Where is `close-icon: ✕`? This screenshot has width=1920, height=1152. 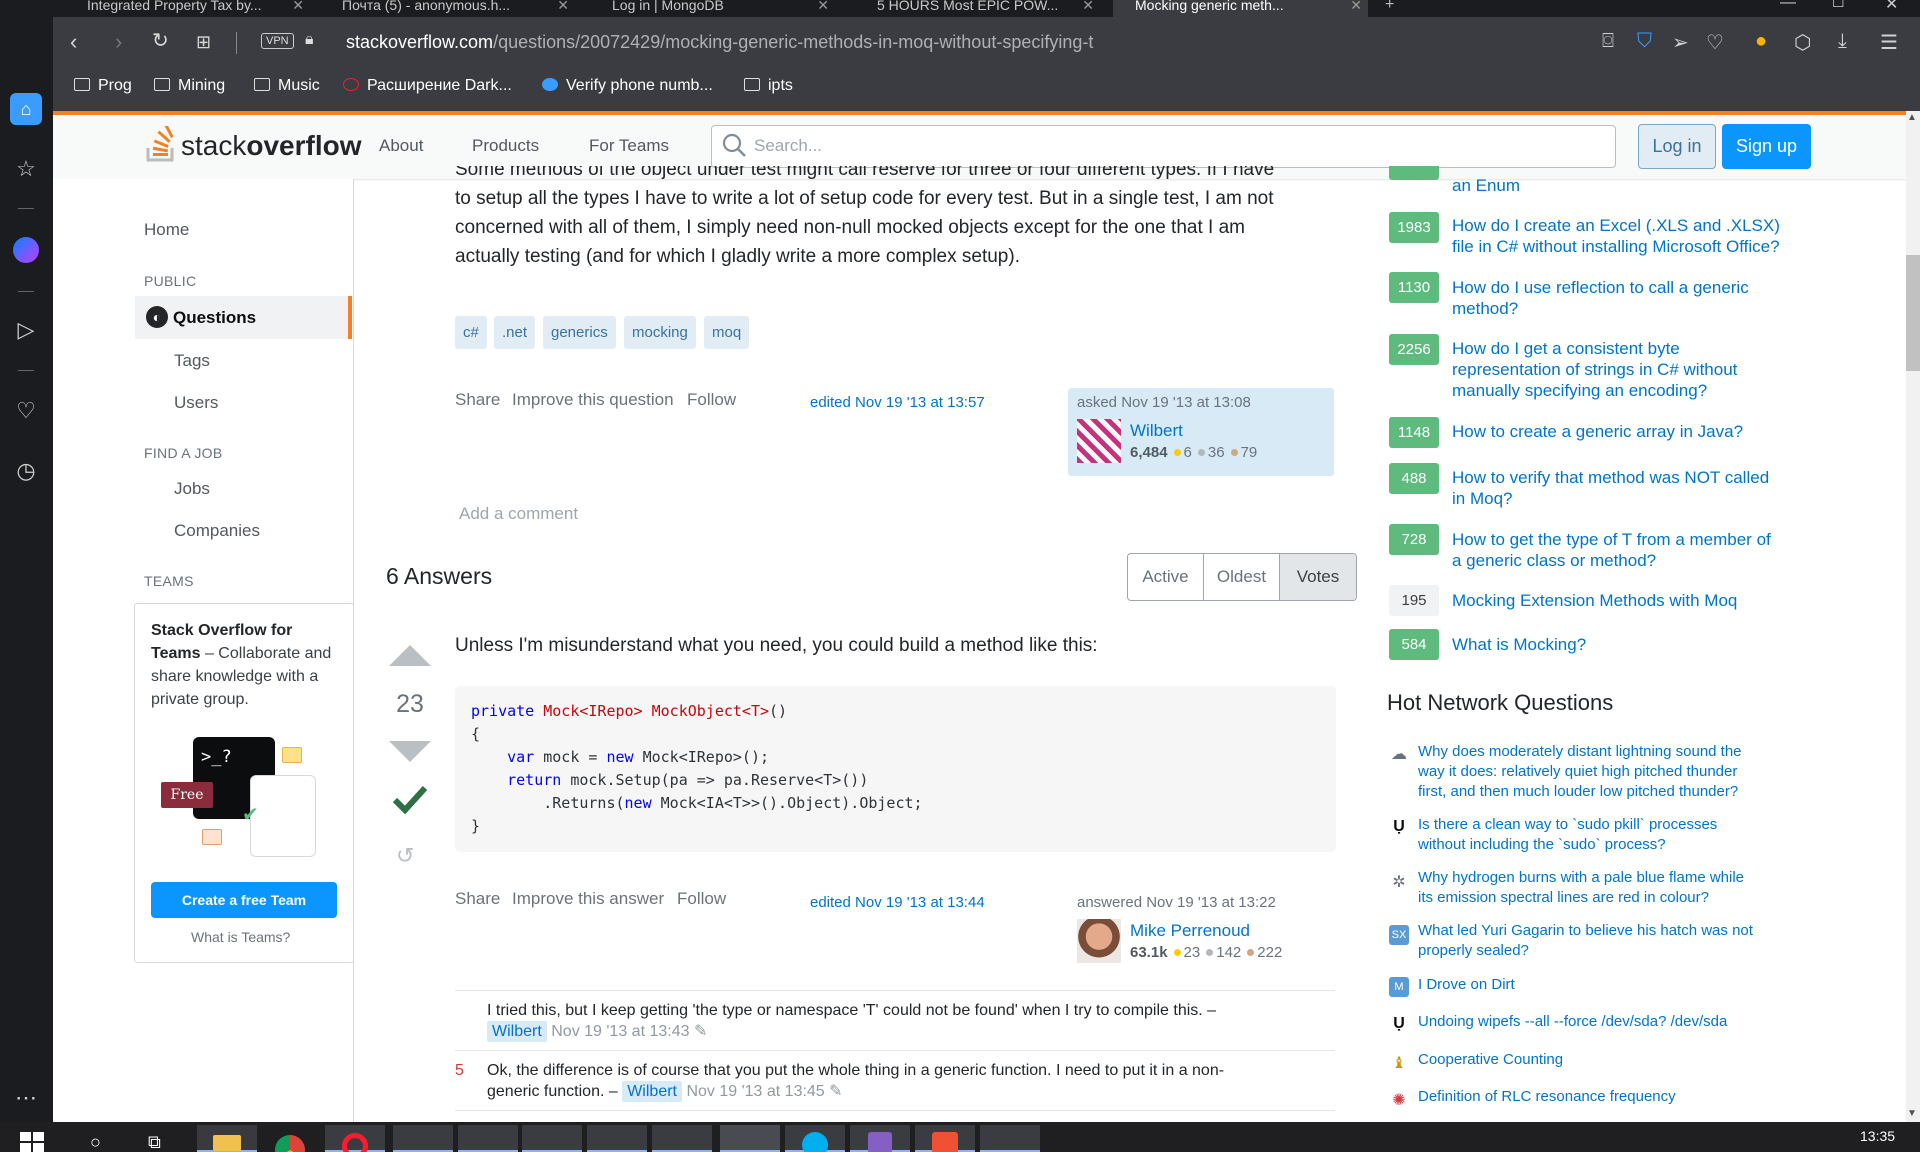
close-icon: ✕ is located at coordinates (1088, 6).